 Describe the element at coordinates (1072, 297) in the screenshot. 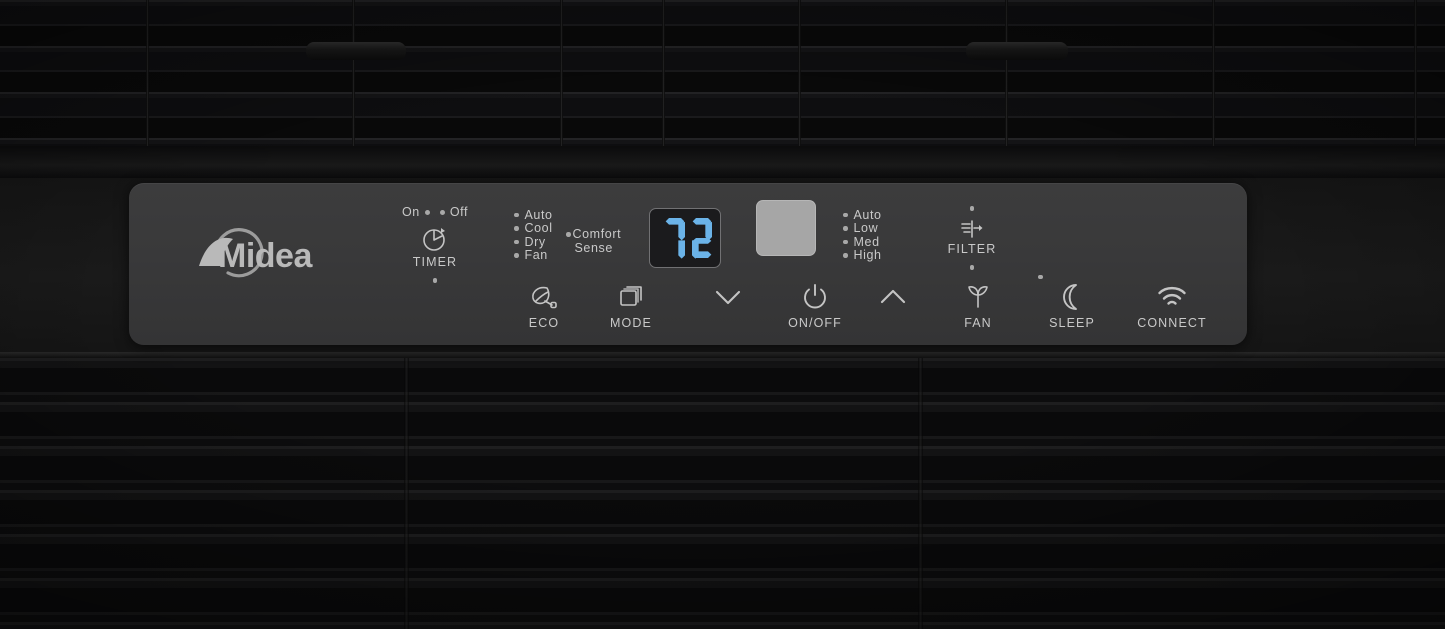

I see `crescent-moon-icon` at that location.